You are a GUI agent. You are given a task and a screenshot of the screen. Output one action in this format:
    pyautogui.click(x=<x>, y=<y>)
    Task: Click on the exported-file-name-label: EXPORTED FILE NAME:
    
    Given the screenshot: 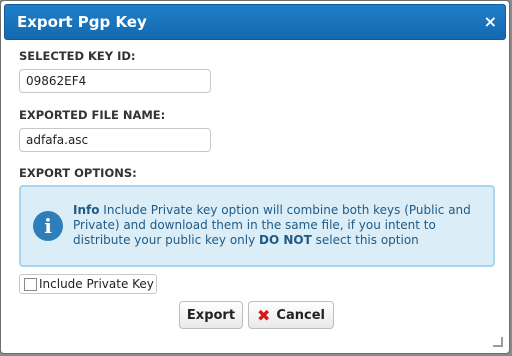 What is the action you would take?
    pyautogui.click(x=92, y=115)
    